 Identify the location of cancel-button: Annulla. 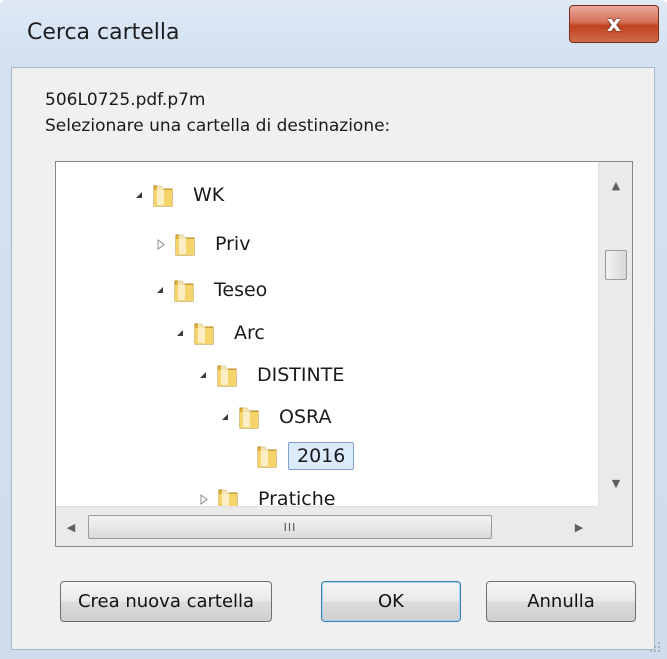
(561, 601).